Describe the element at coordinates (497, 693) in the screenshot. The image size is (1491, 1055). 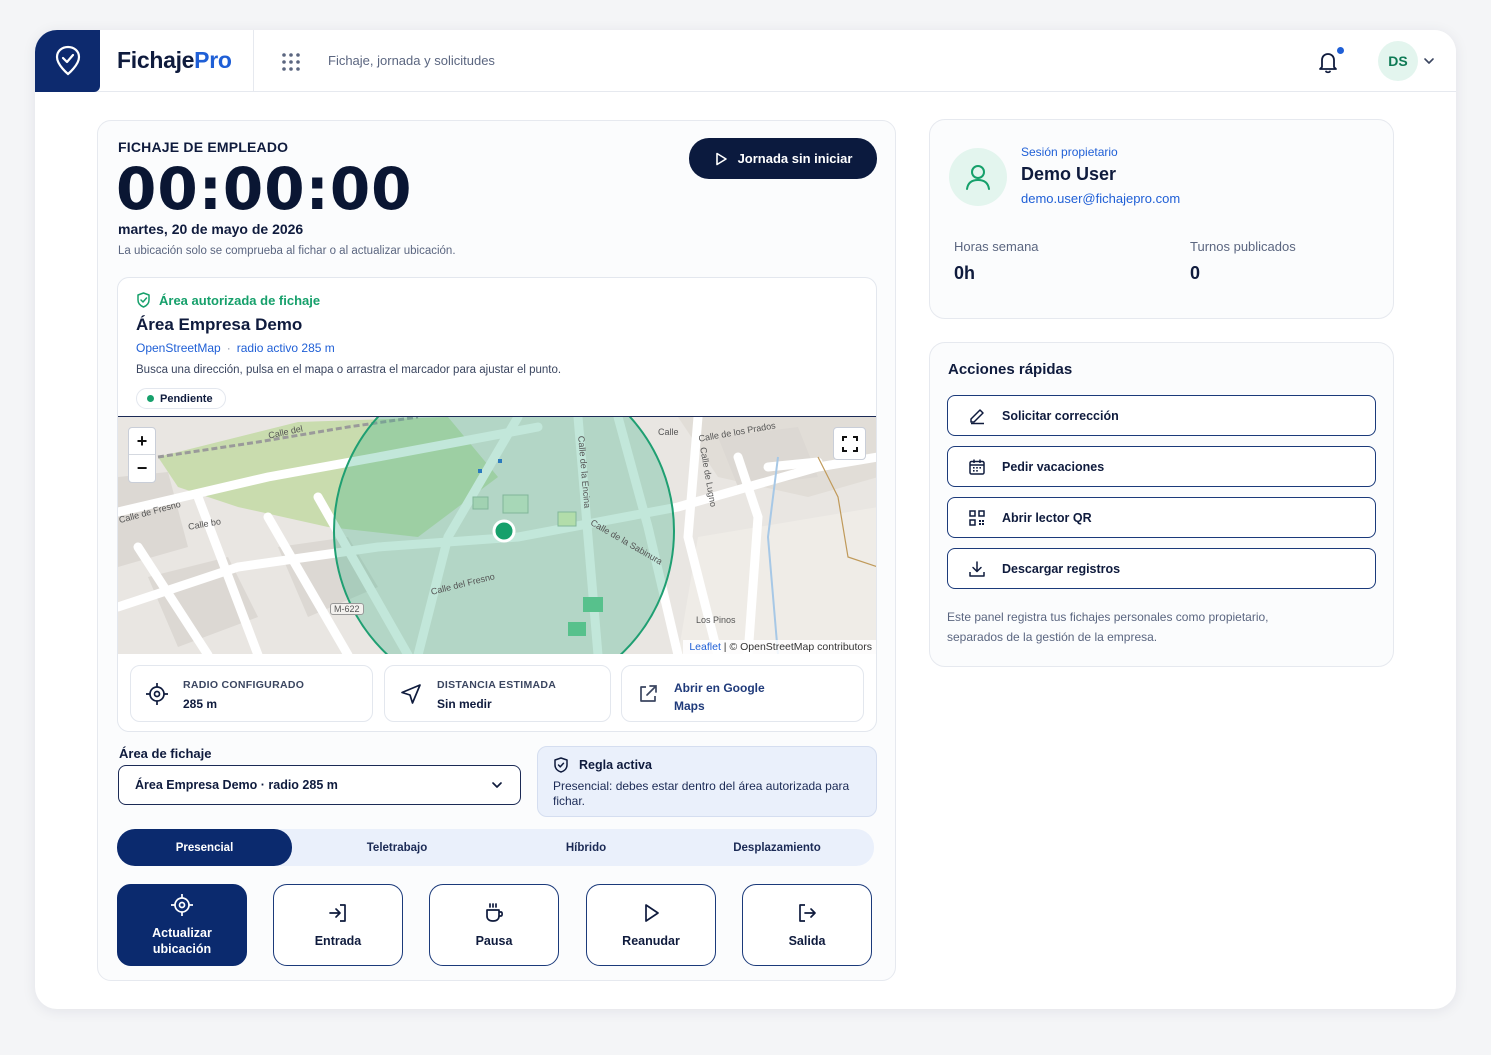
I see `distance-stat: DISTANCIA ESTIMADA Sin medir` at that location.